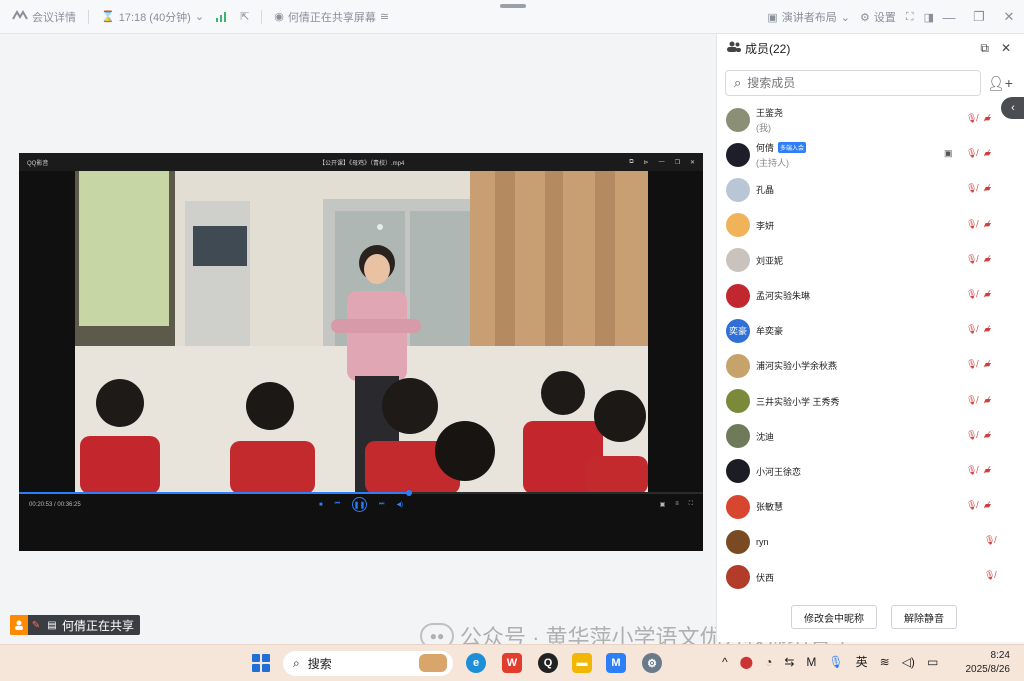 The height and width of the screenshot is (681, 1024). Describe the element at coordinates (152, 17) in the screenshot. I see `meeting-timer: ⌛ 17:18 (40分钟) ⌄` at that location.